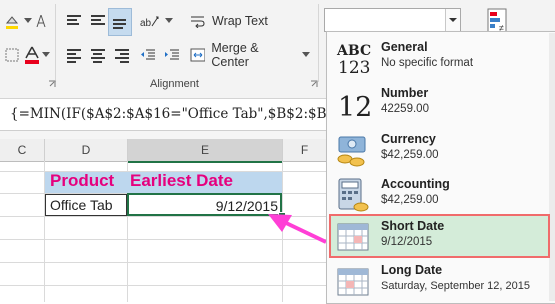 This screenshot has width=555, height=304. Describe the element at coordinates (439, 195) in the screenshot. I see `format-item-accounting: Accounting $42,259.00` at that location.